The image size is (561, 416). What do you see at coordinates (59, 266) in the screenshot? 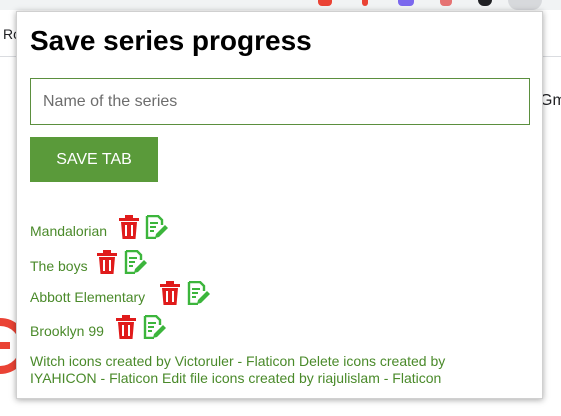
I see `series-link: The boys` at bounding box center [59, 266].